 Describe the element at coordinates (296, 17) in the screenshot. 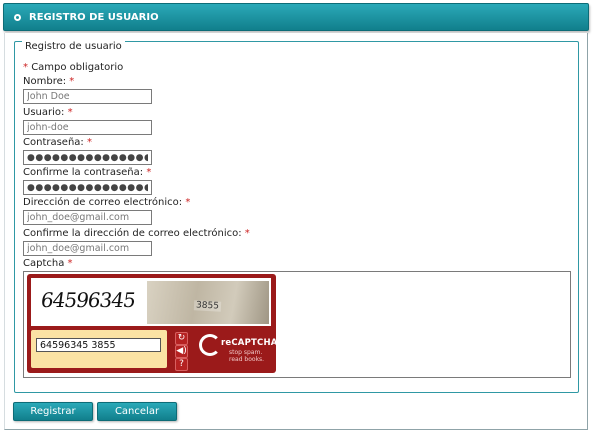

I see `page-header: REGISTRO DE USUARIO` at that location.